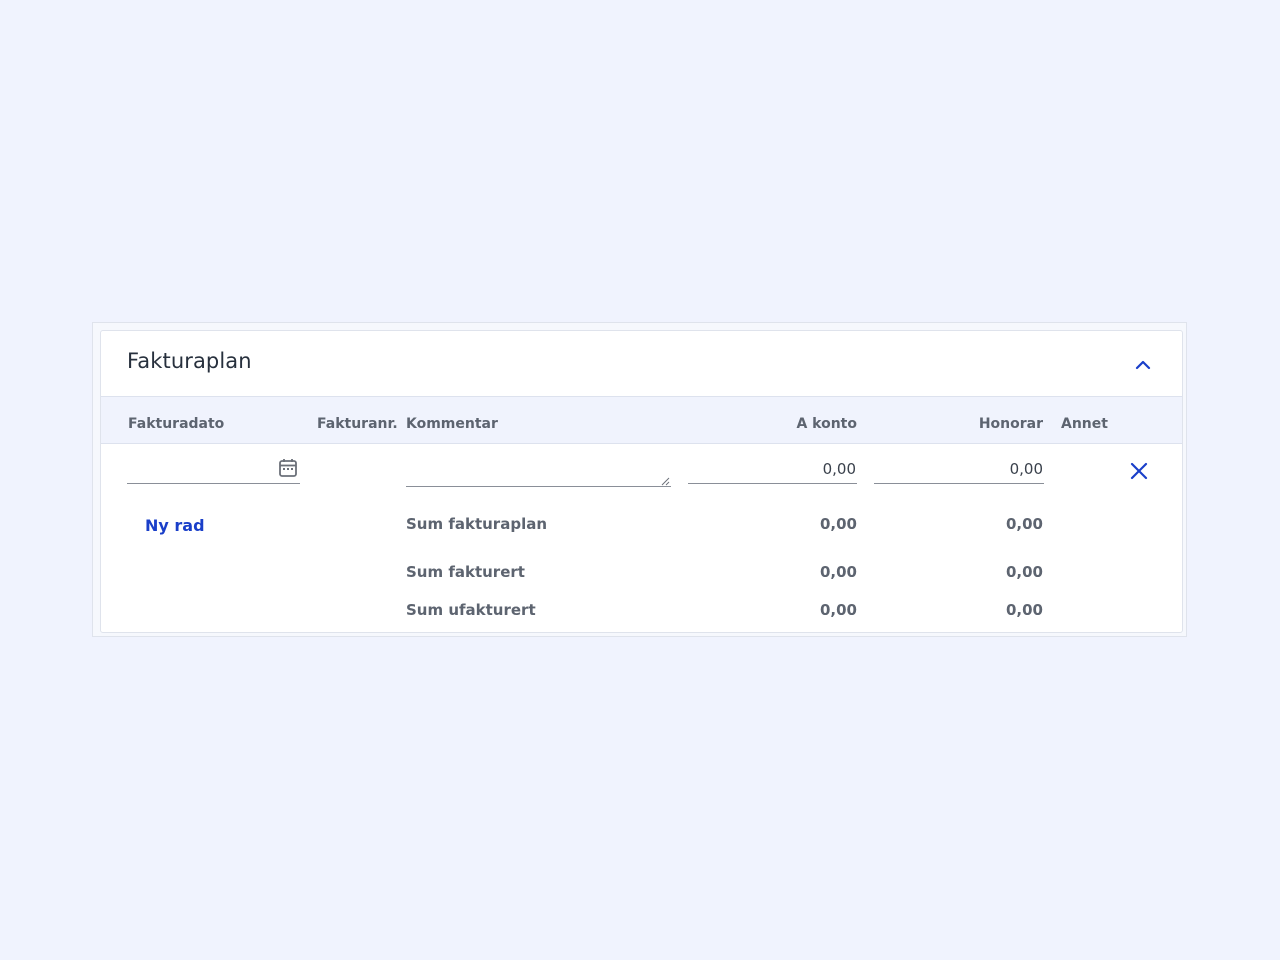 The height and width of the screenshot is (960, 1280). Describe the element at coordinates (772, 469) in the screenshot. I see `a-konto-input` at that location.